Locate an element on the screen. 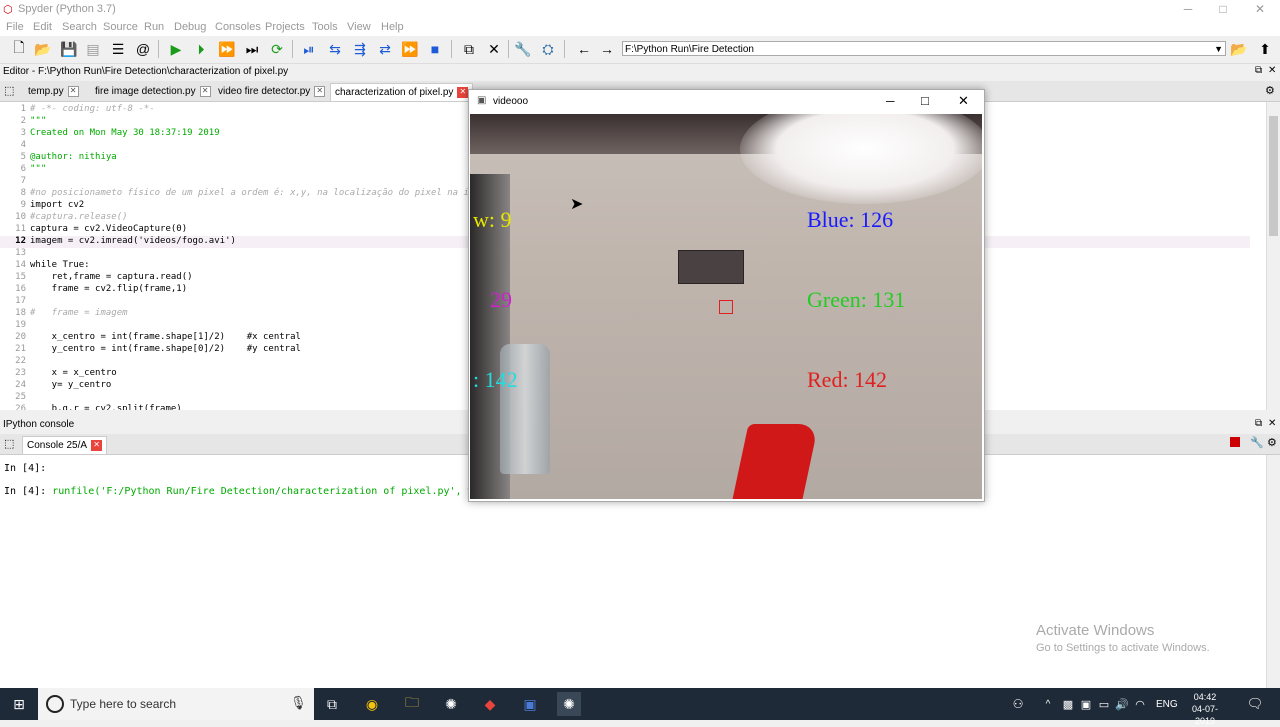  editor-scrollbar is located at coordinates (1273, 256).